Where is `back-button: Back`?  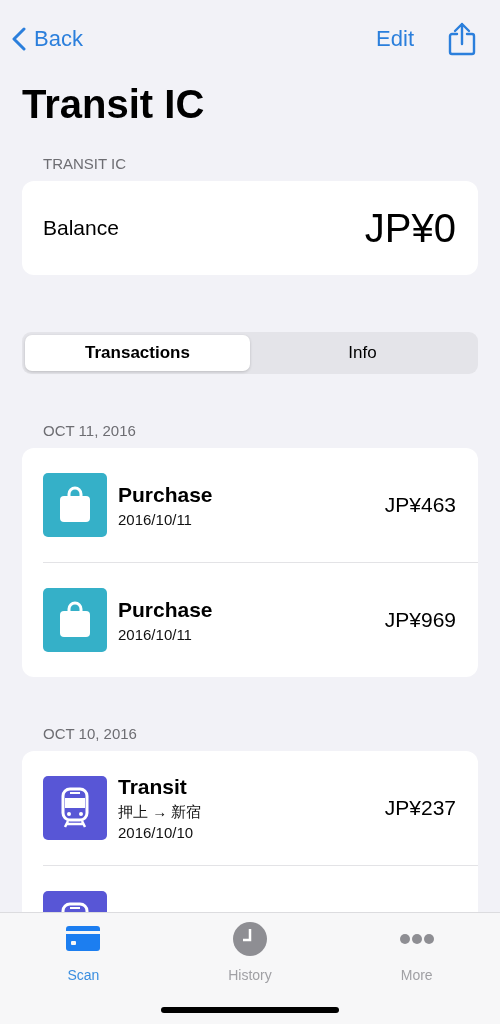 back-button: Back is located at coordinates (47, 39).